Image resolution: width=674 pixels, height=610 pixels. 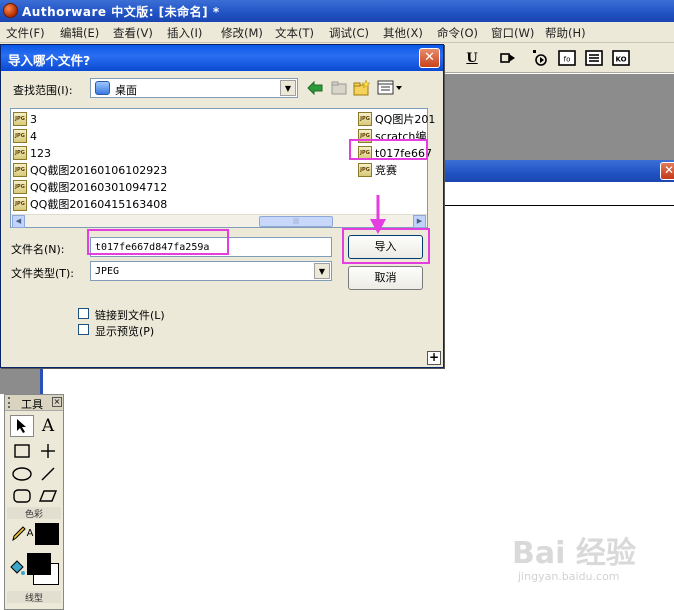 I want to click on tools-title: 工具, so click(x=32, y=404).